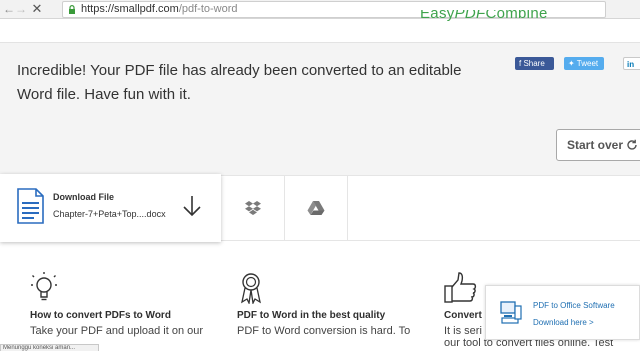  What do you see at coordinates (562, 312) in the screenshot?
I see `pdf-to-office-ad-popup: PDF to Office Software Download here >` at bounding box center [562, 312].